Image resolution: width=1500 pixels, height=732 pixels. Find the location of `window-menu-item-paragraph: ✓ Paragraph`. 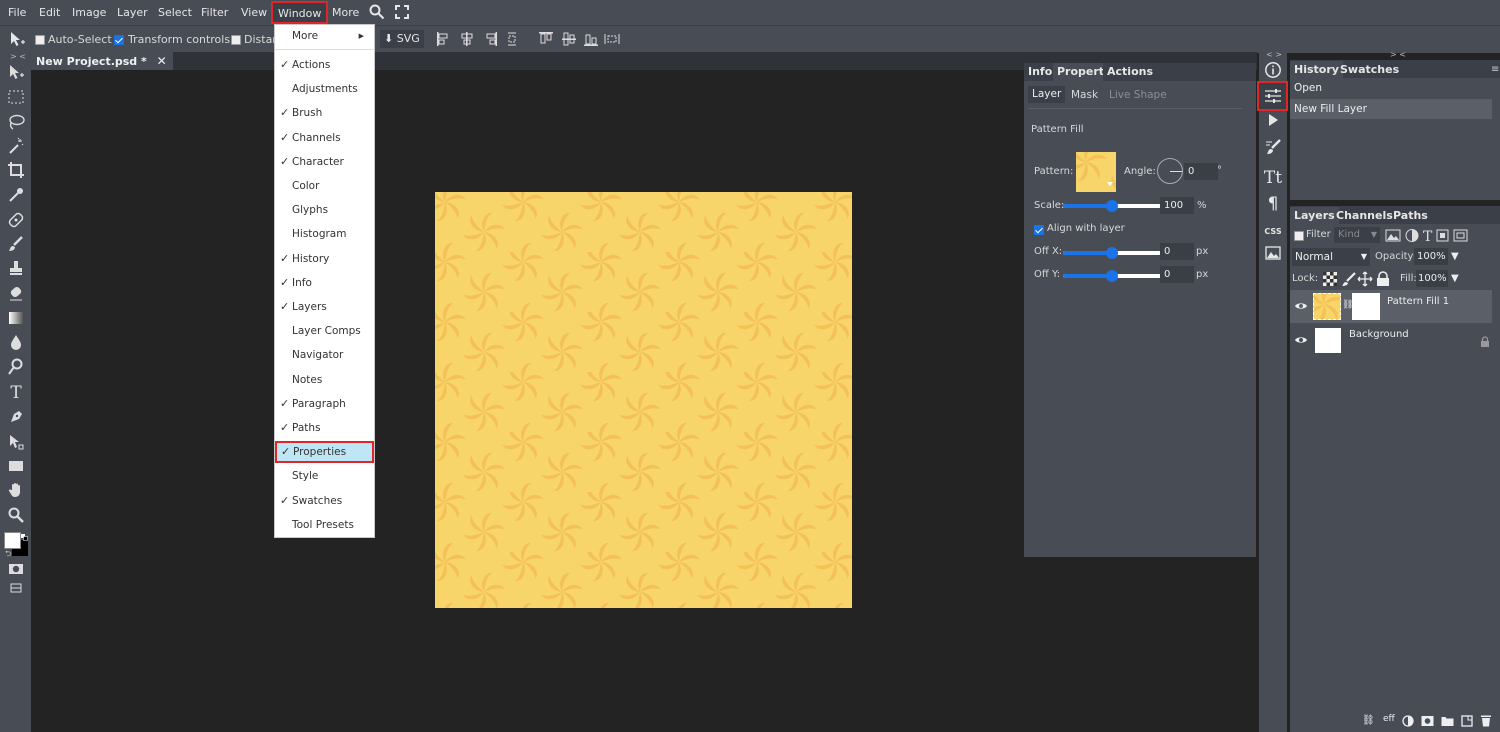

window-menu-item-paragraph: ✓ Paragraph is located at coordinates (324, 404).